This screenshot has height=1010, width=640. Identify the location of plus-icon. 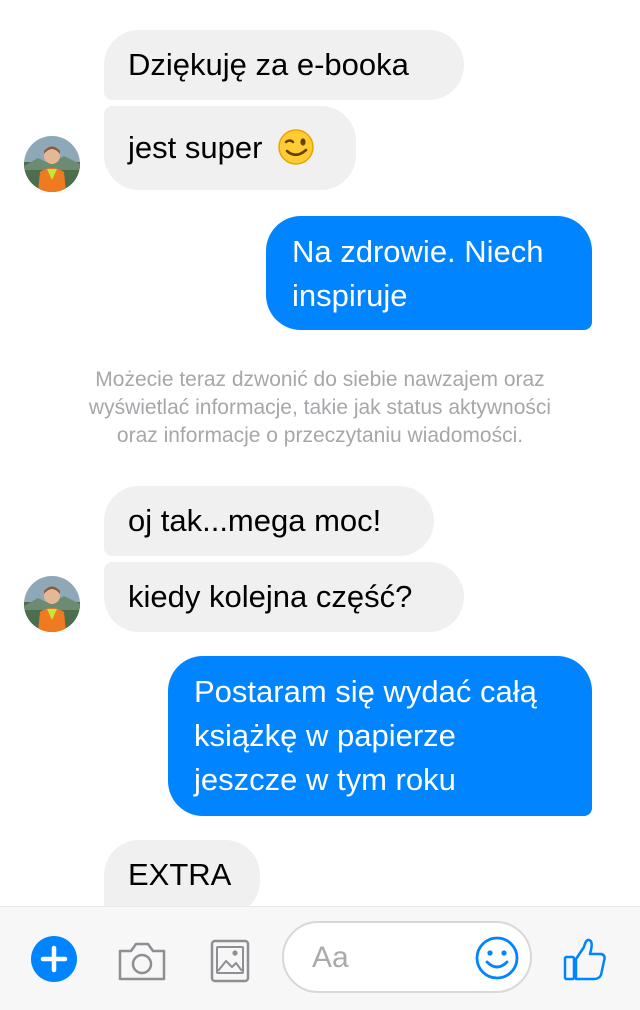
(54, 959).